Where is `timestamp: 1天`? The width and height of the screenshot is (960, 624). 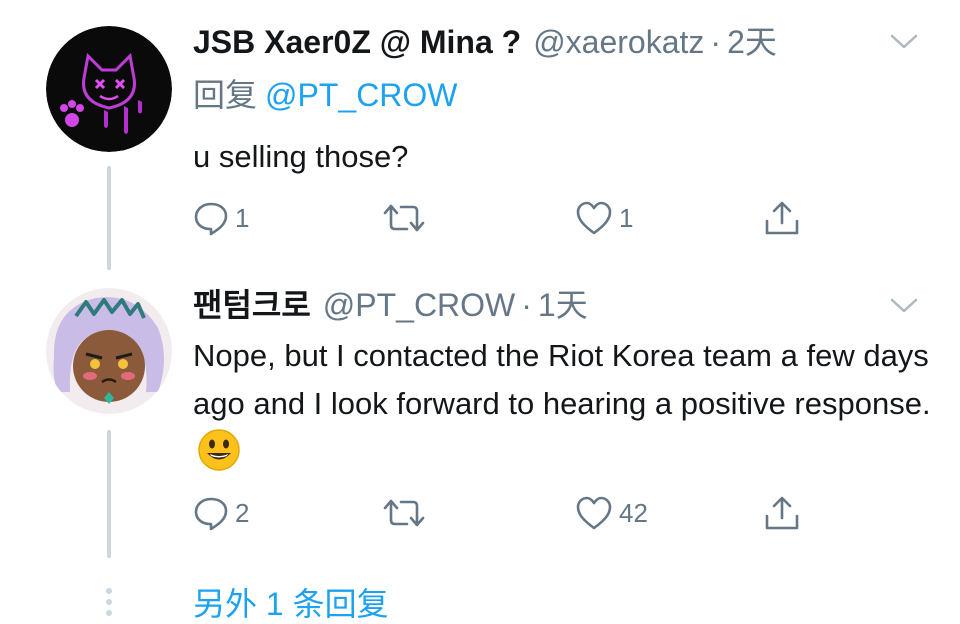 timestamp: 1天 is located at coordinates (563, 305).